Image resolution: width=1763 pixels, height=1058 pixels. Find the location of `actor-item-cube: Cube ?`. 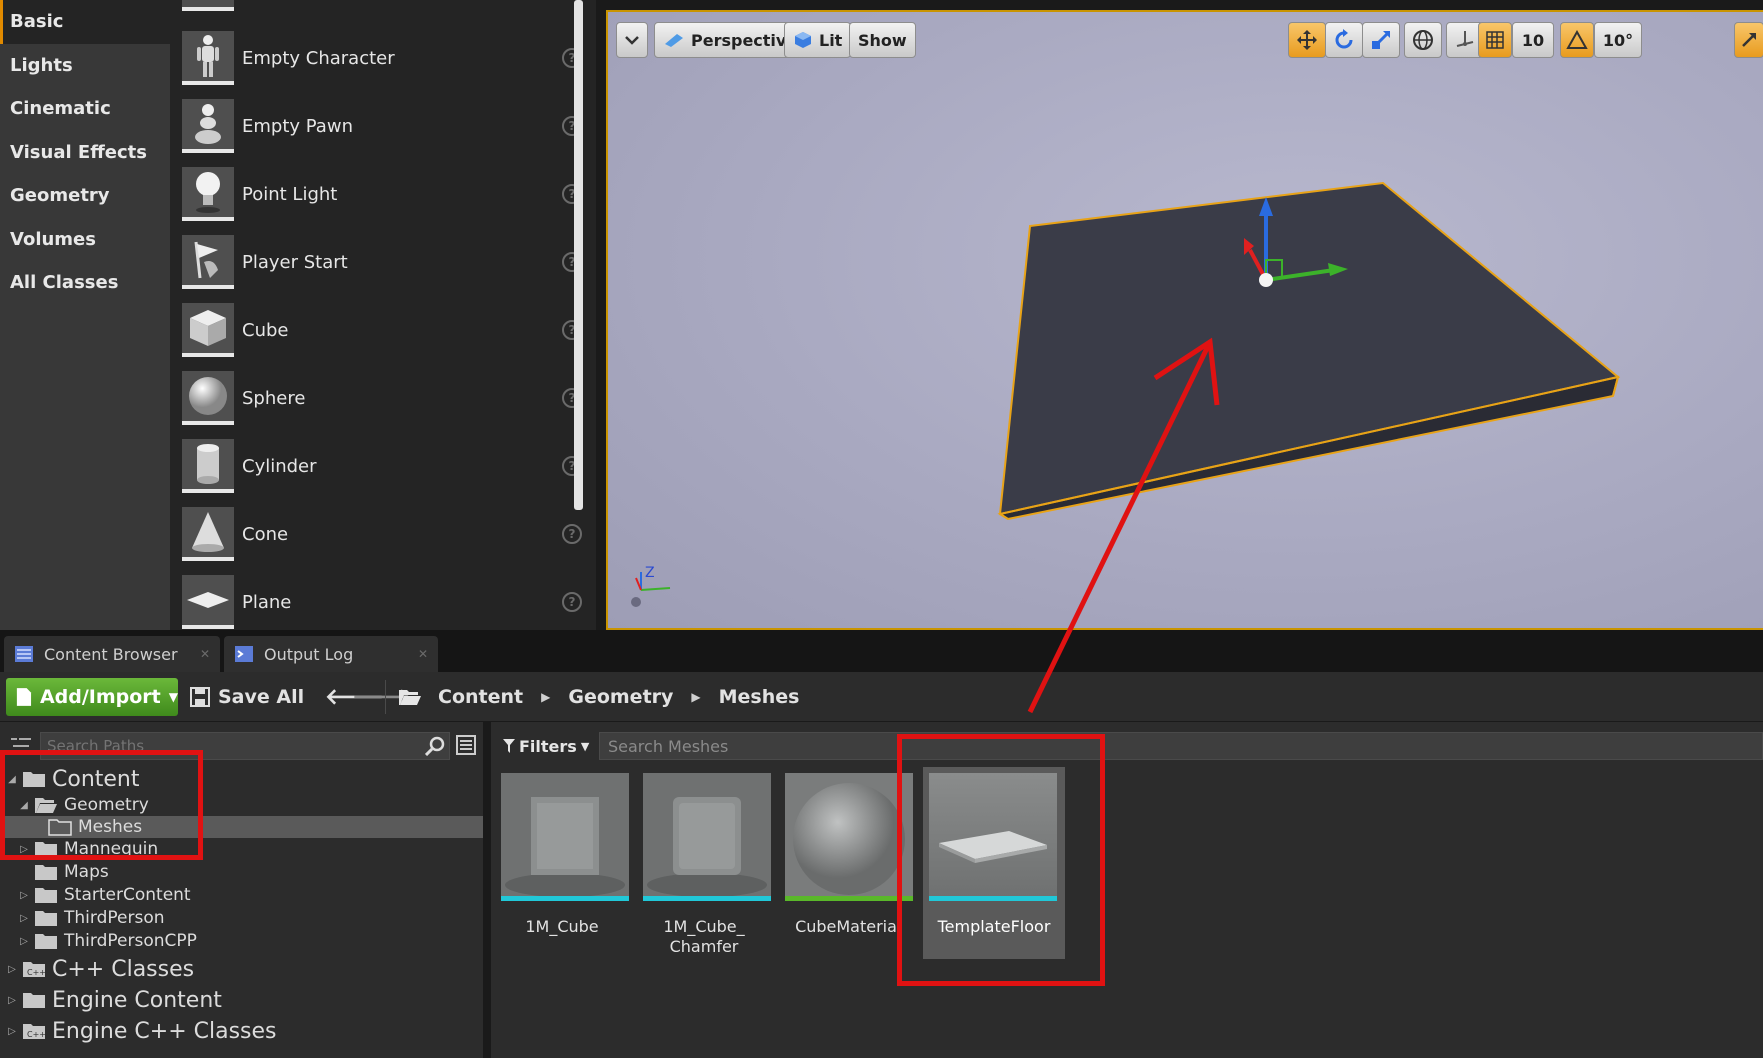

actor-item-cube: Cube ? is located at coordinates (382, 330).